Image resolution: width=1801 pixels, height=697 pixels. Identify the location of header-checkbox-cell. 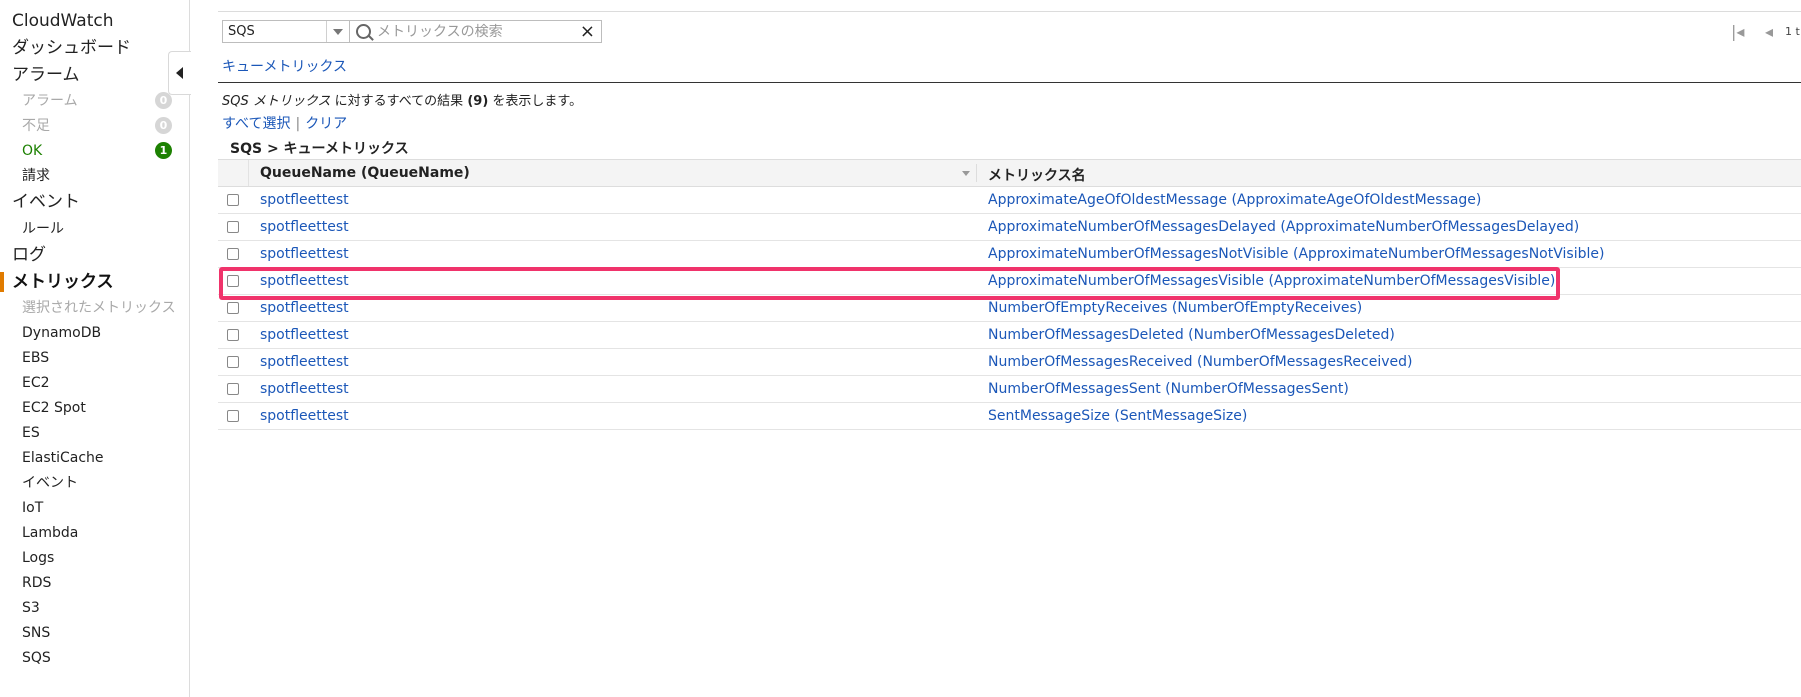
(233, 173).